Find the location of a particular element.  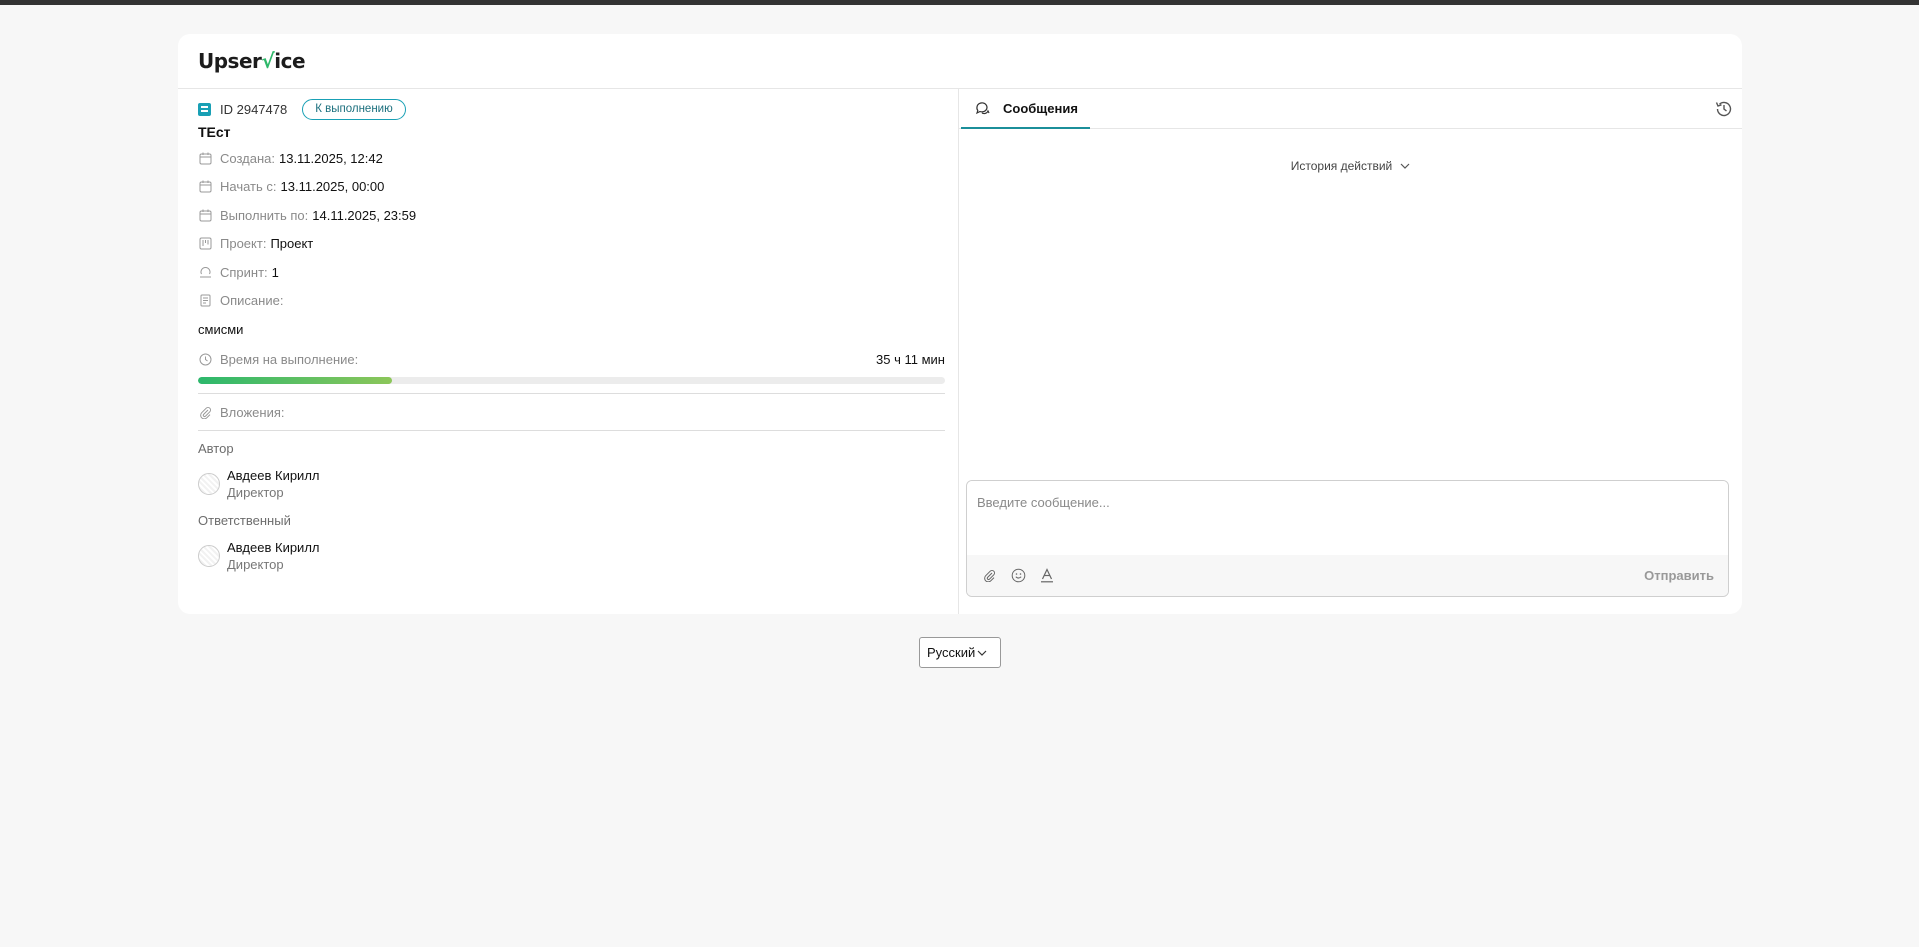

clock-icon is located at coordinates (205, 359).